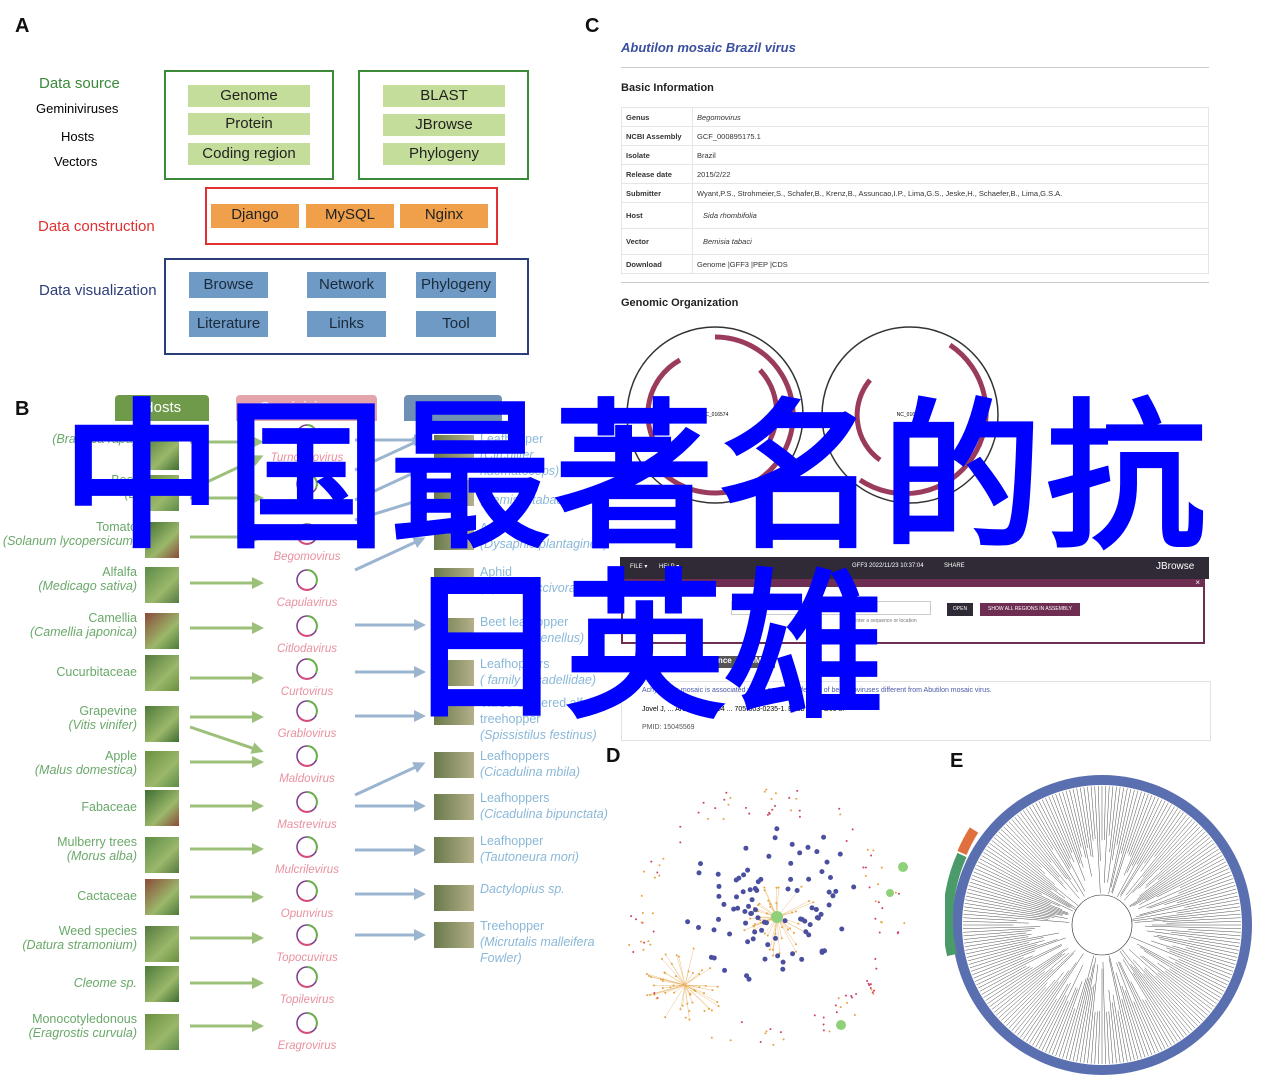 The image size is (1269, 1091). Describe the element at coordinates (1030, 609) in the screenshot. I see `show-all-regions-button: SHOW ALL REGIONS IN ASSEMBLY` at that location.